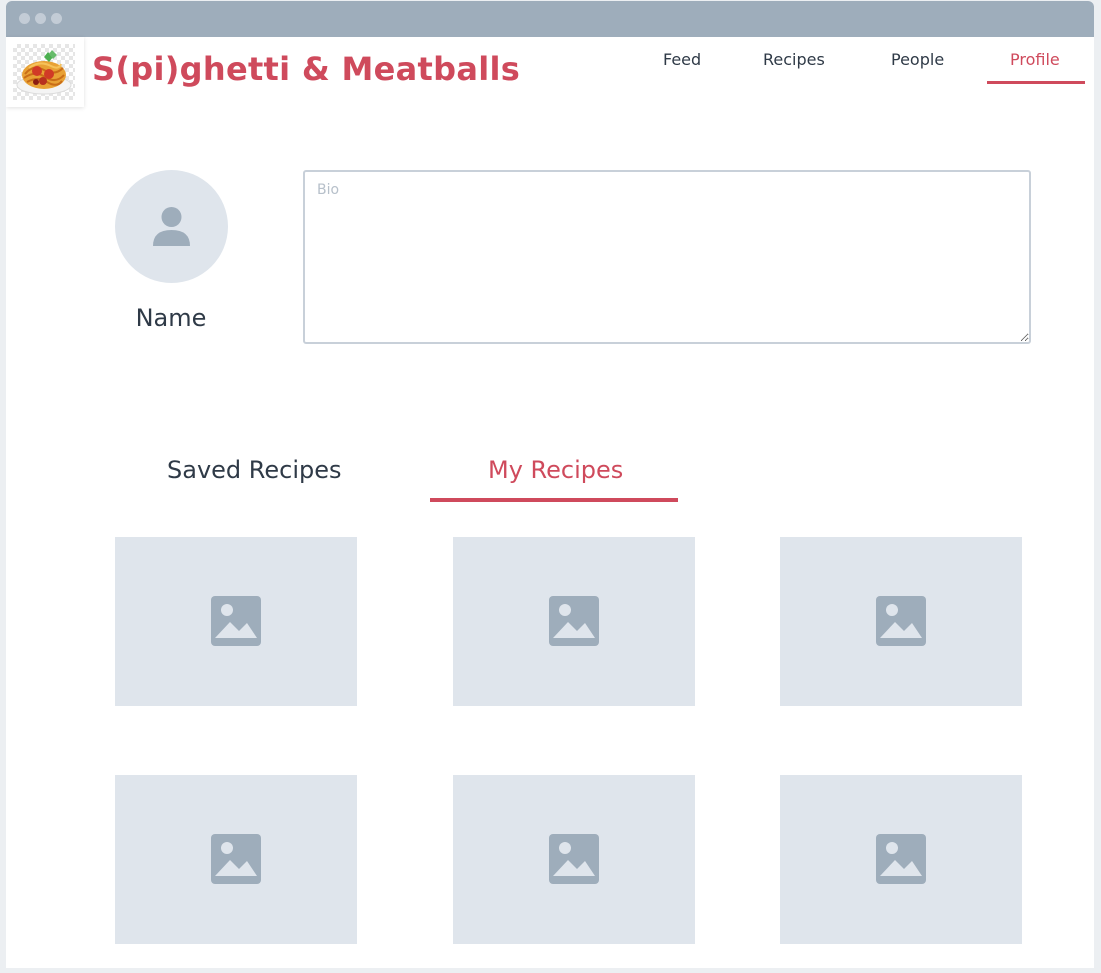 This screenshot has height=973, width=1101. I want to click on nav-people: People, so click(917, 59).